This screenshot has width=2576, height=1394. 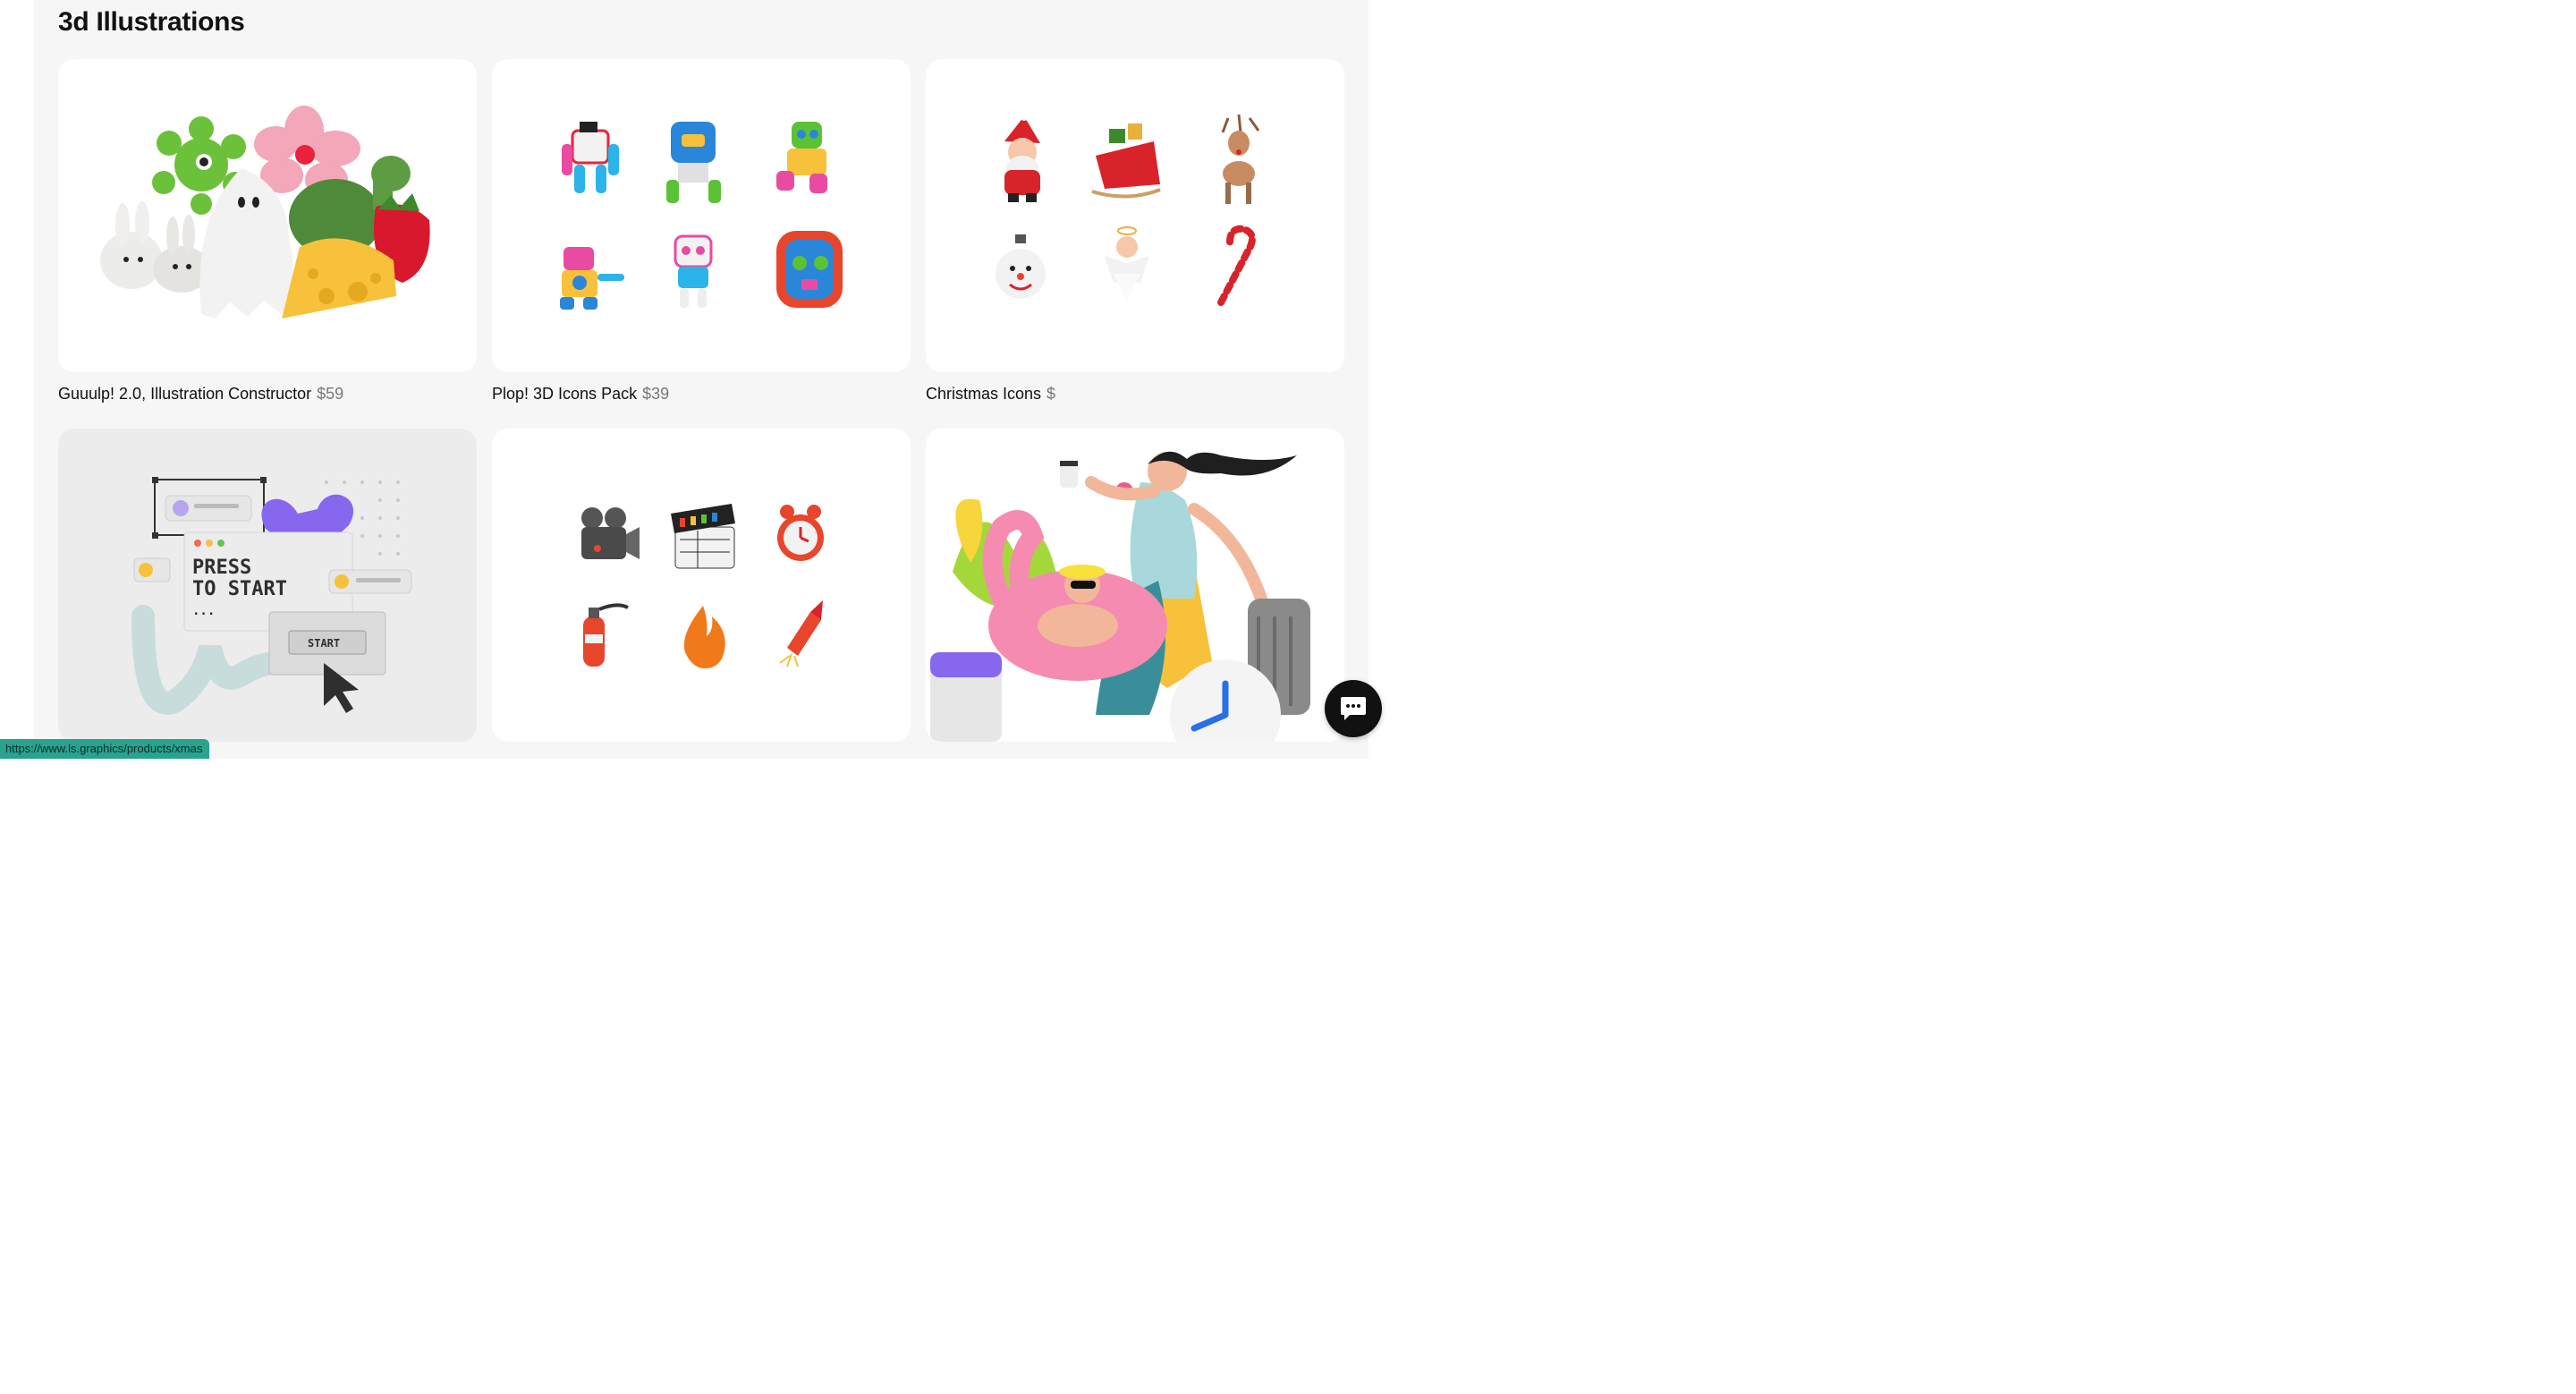 I want to click on chat-button, so click(x=1353, y=708).